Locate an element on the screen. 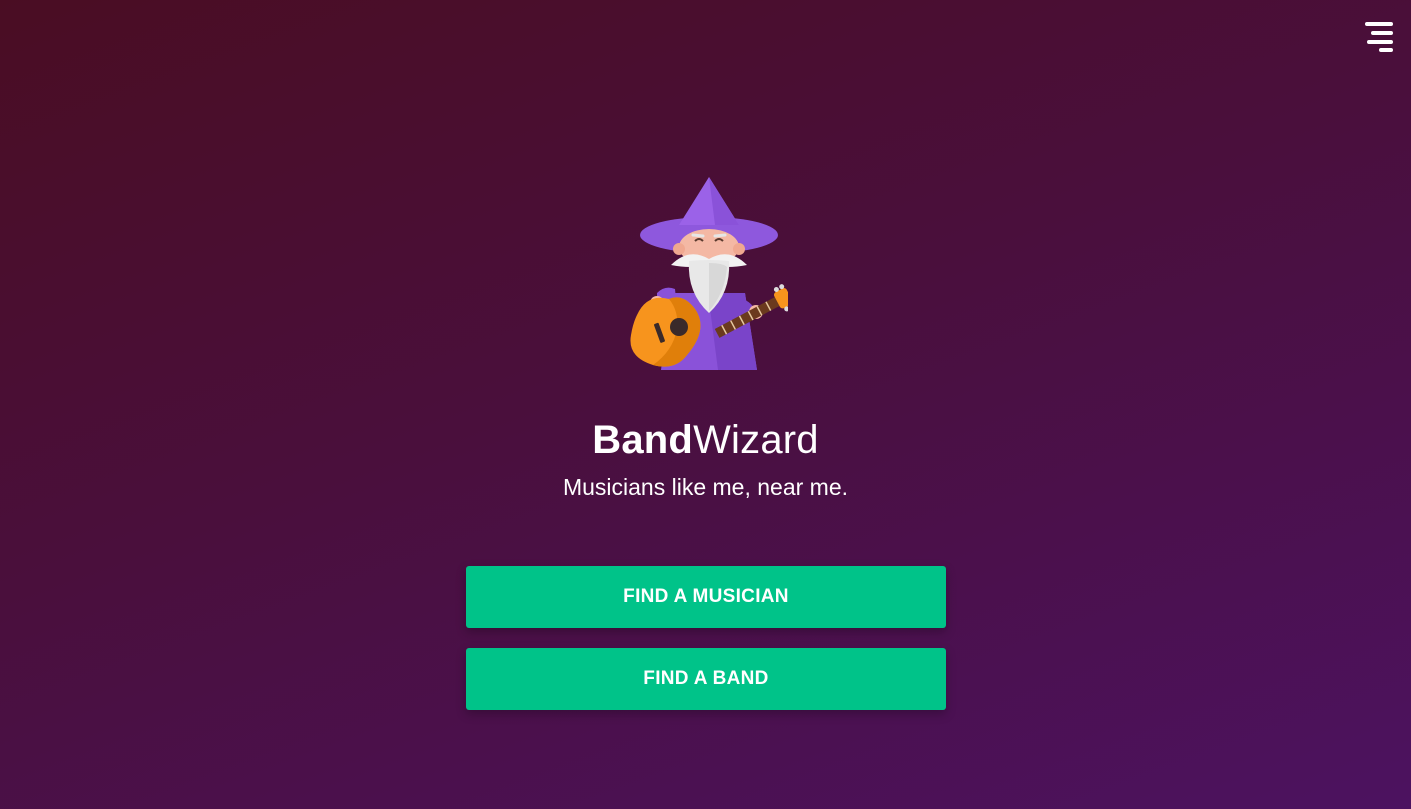  brand-title: BandWizard is located at coordinates (705, 440).